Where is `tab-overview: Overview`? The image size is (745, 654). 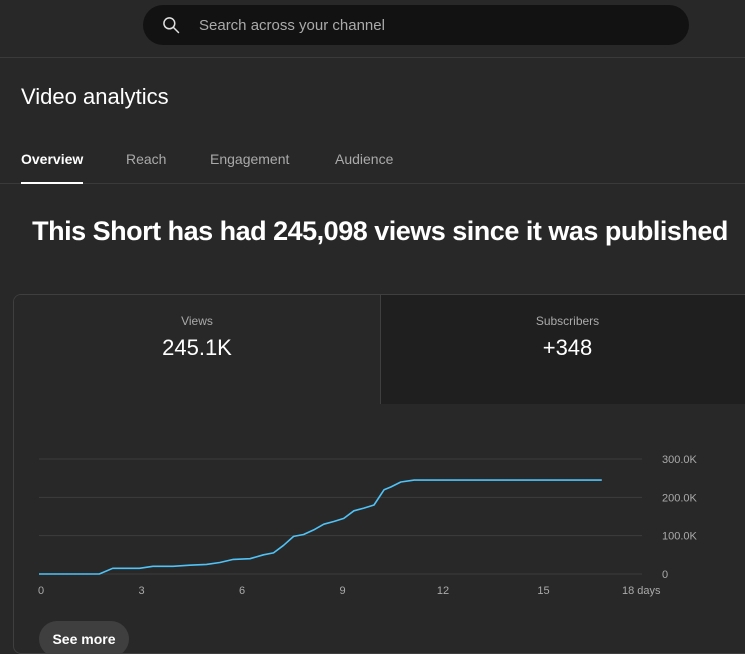
tab-overview: Overview is located at coordinates (52, 167).